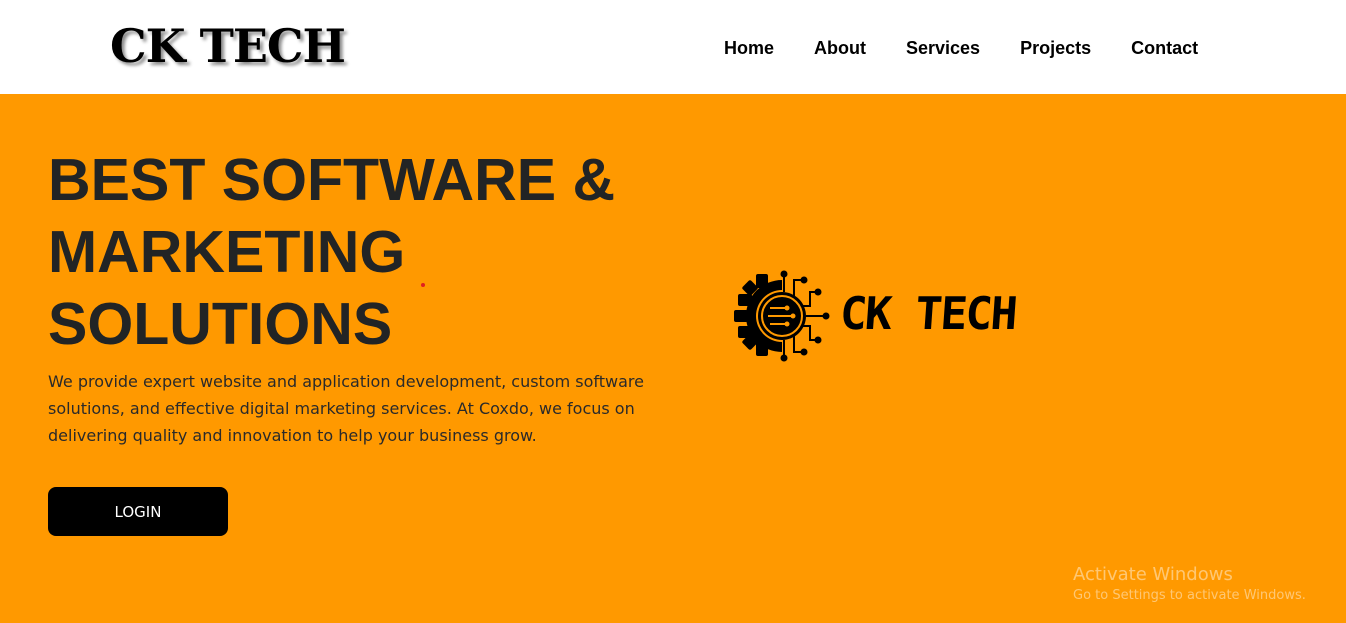 This screenshot has height=623, width=1346. What do you see at coordinates (423, 285) in the screenshot?
I see `cursor-dot` at bounding box center [423, 285].